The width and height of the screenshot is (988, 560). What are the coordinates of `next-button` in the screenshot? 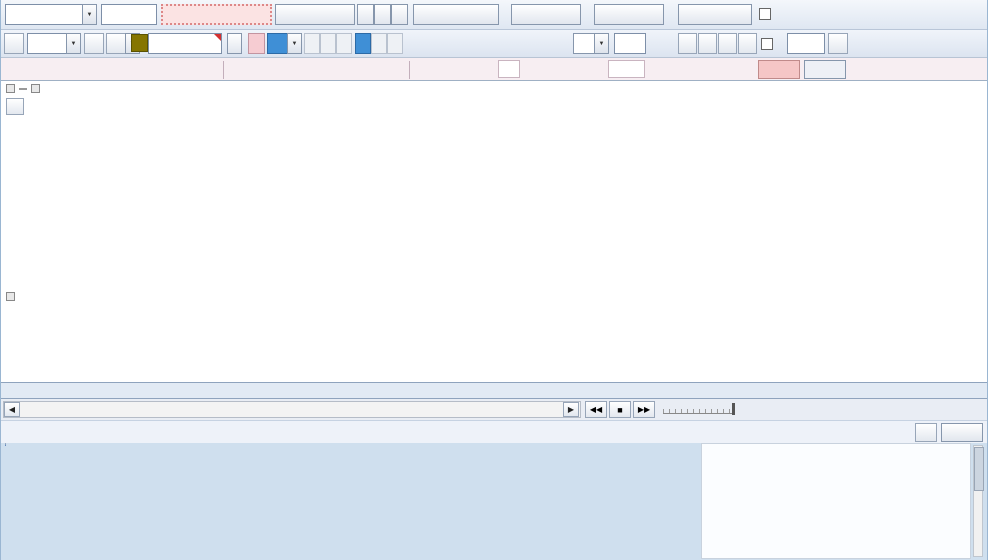 It's located at (962, 432).